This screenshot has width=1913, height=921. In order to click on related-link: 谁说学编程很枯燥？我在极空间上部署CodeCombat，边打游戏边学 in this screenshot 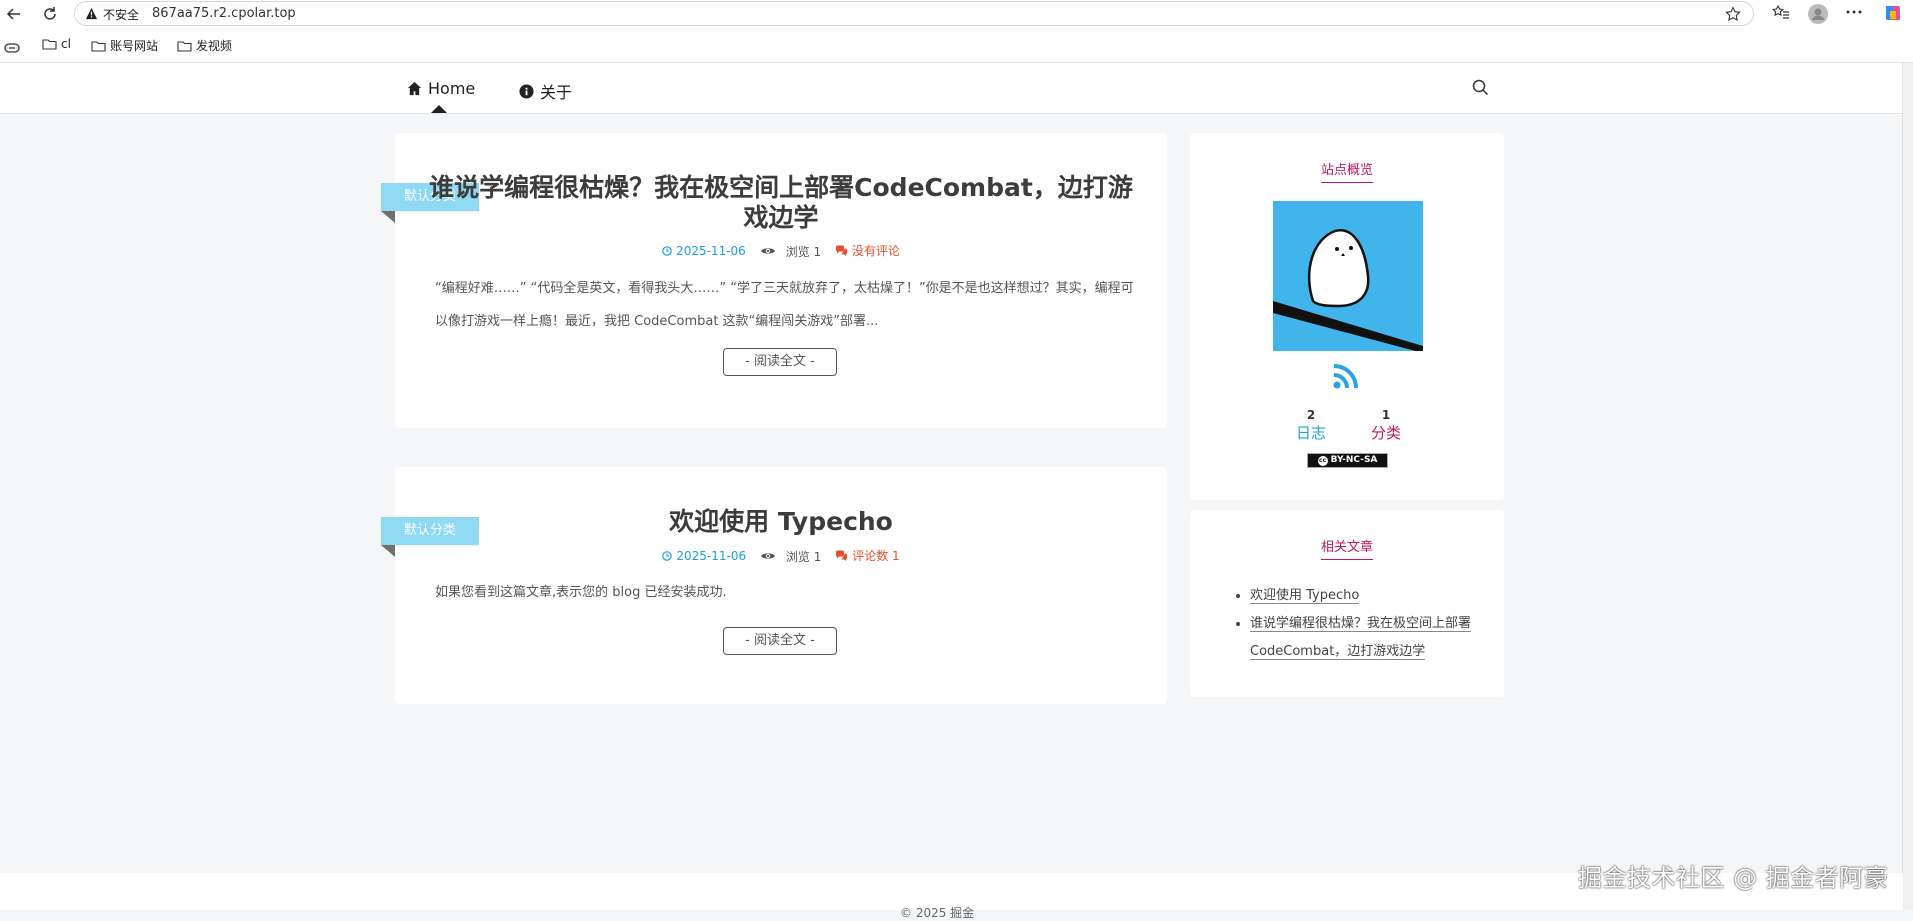, I will do `click(1361, 638)`.